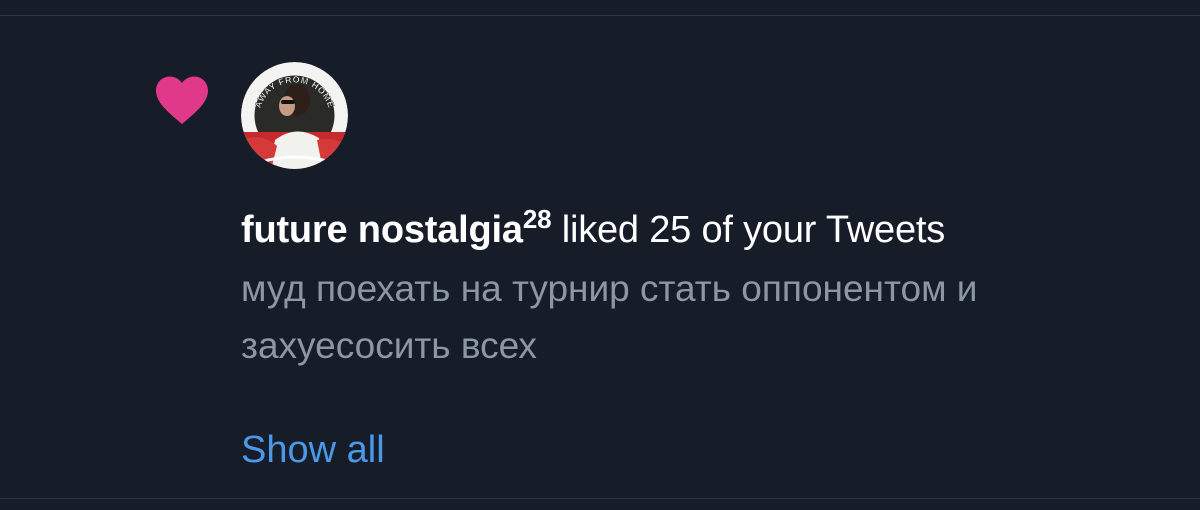 This screenshot has height=510, width=1200. I want to click on heart-icon, so click(182, 100).